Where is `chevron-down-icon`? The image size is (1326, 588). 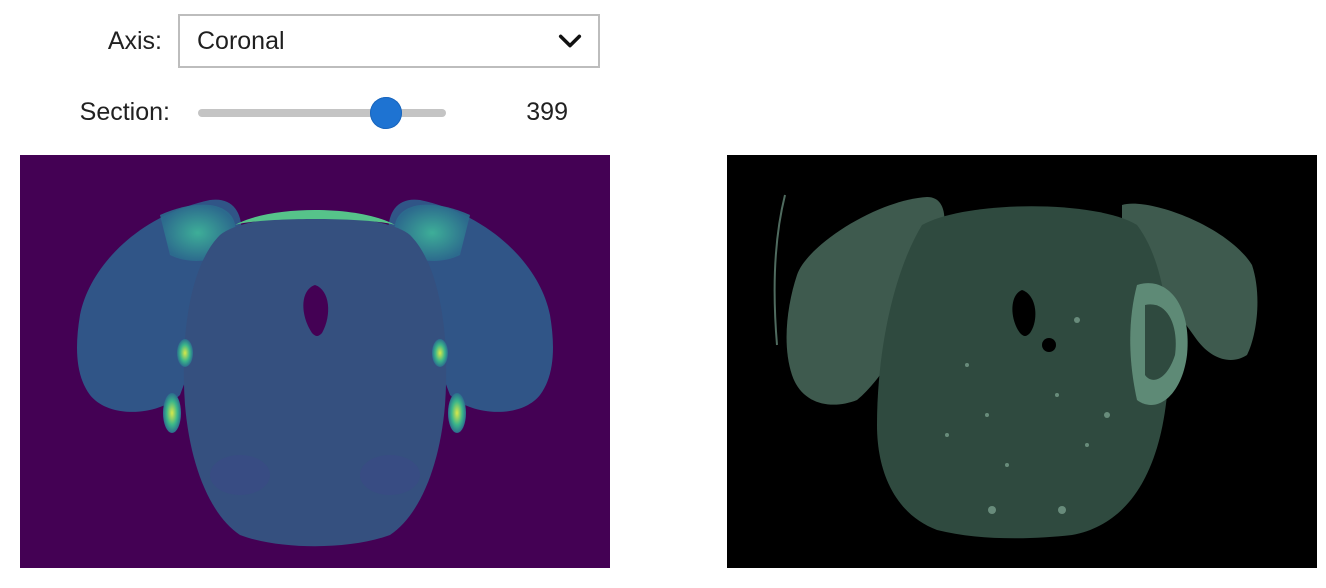 chevron-down-icon is located at coordinates (570, 41).